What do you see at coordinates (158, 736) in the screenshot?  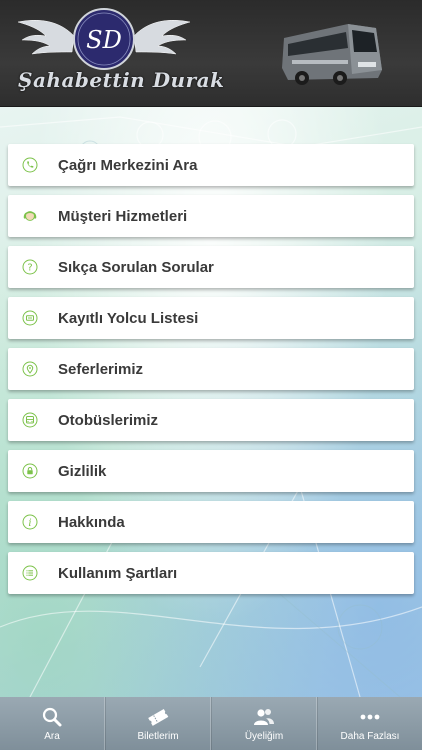 I see `tab-label: Biletlerim` at bounding box center [158, 736].